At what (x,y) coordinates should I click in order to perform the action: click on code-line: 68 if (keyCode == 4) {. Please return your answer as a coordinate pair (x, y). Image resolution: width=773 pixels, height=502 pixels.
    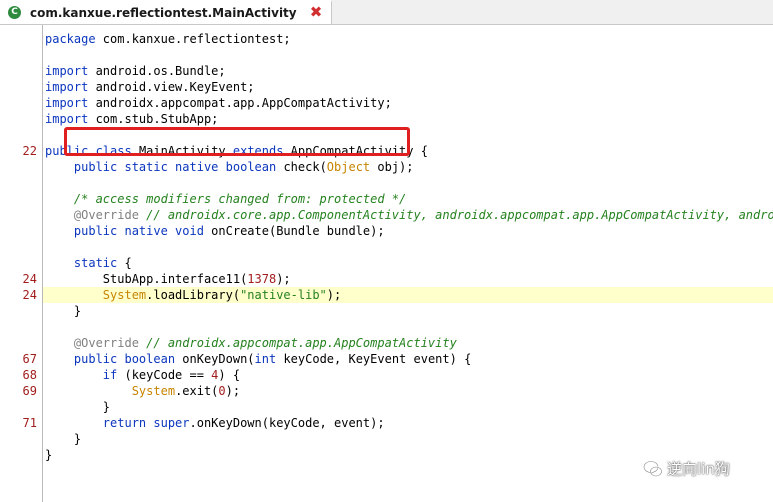
    Looking at the image, I should click on (386, 375).